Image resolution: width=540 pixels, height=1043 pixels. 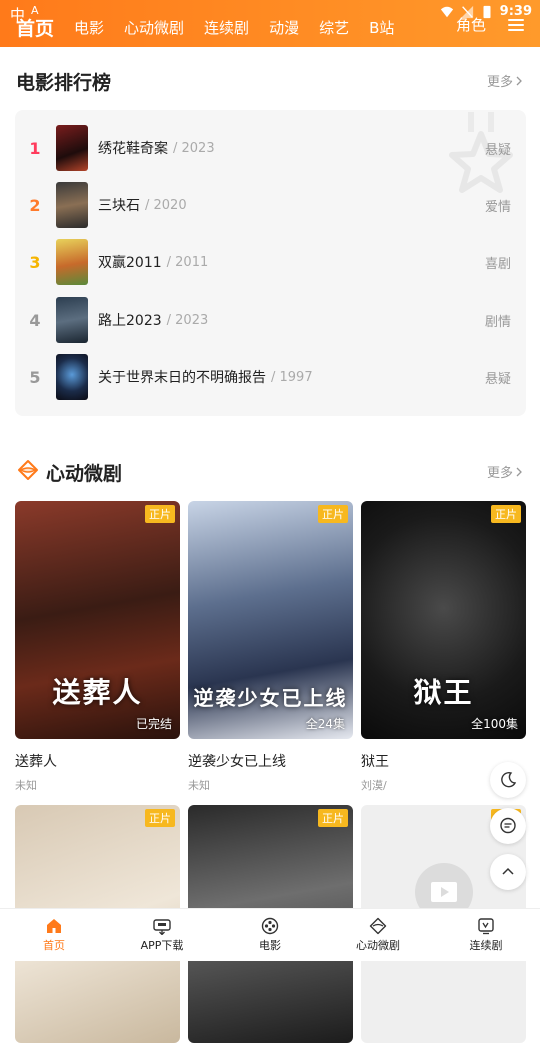 I want to click on tv-series-icon, so click(x=486, y=926).